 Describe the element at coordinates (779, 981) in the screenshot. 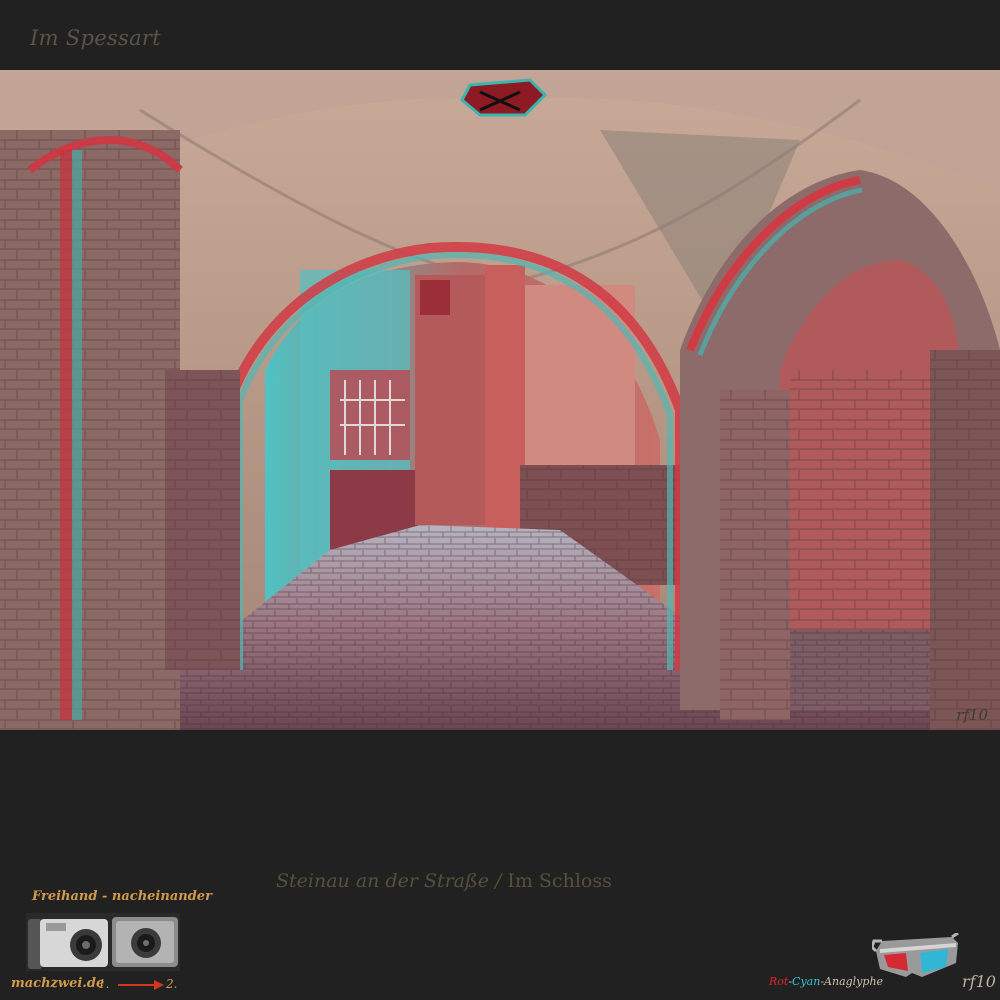

I see `anaglyph-red-word: Rot` at that location.